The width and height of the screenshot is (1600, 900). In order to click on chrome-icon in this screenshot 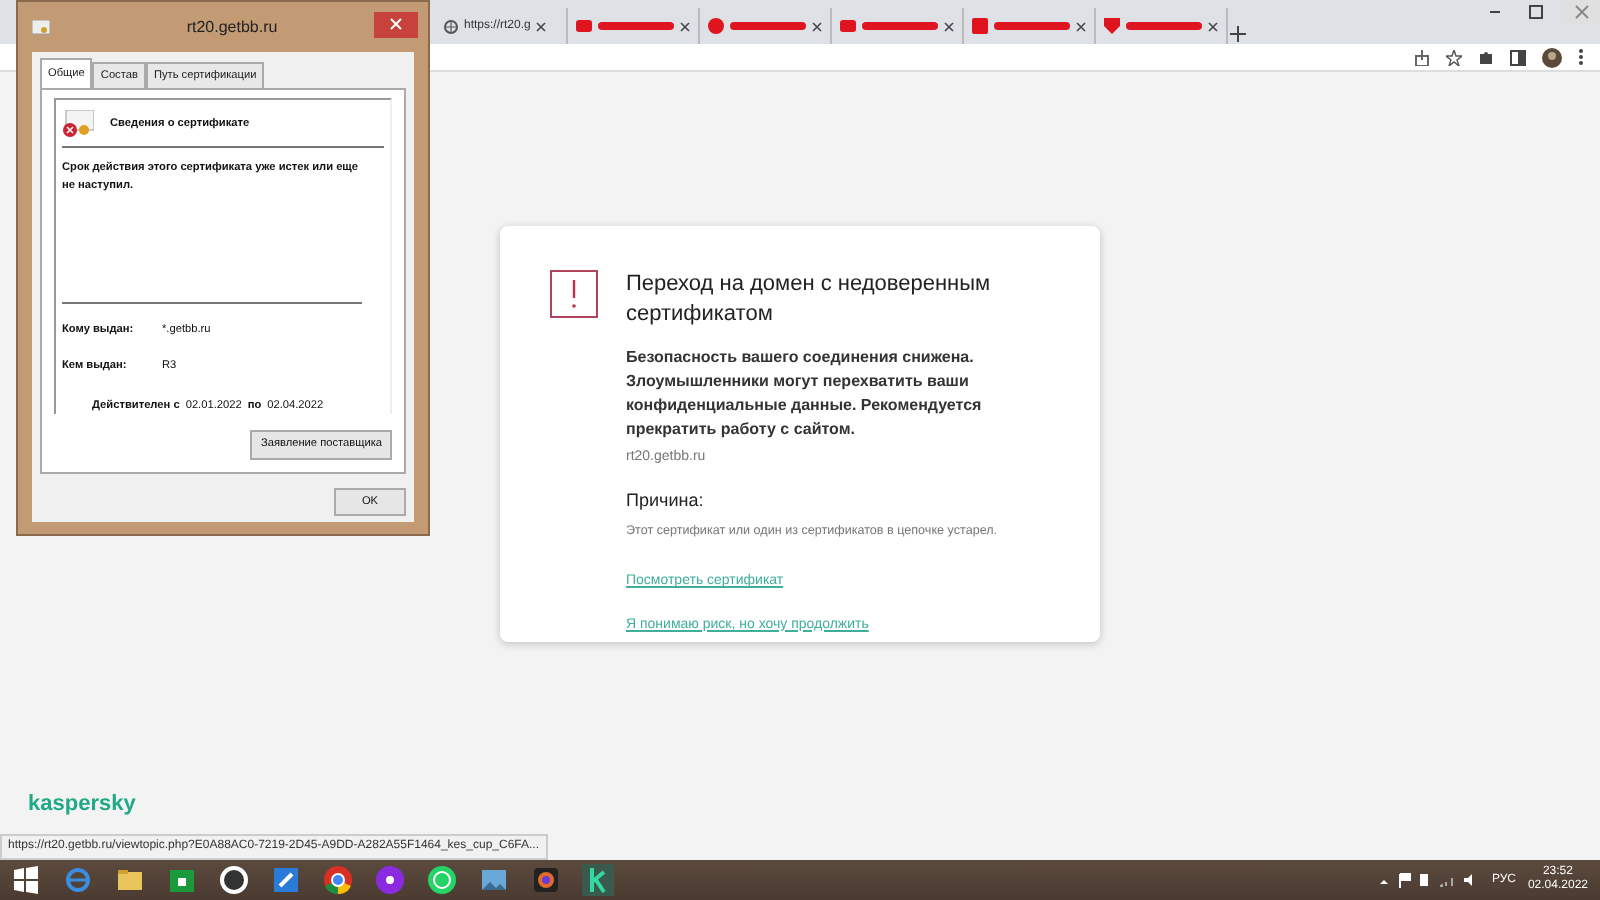, I will do `click(338, 880)`.